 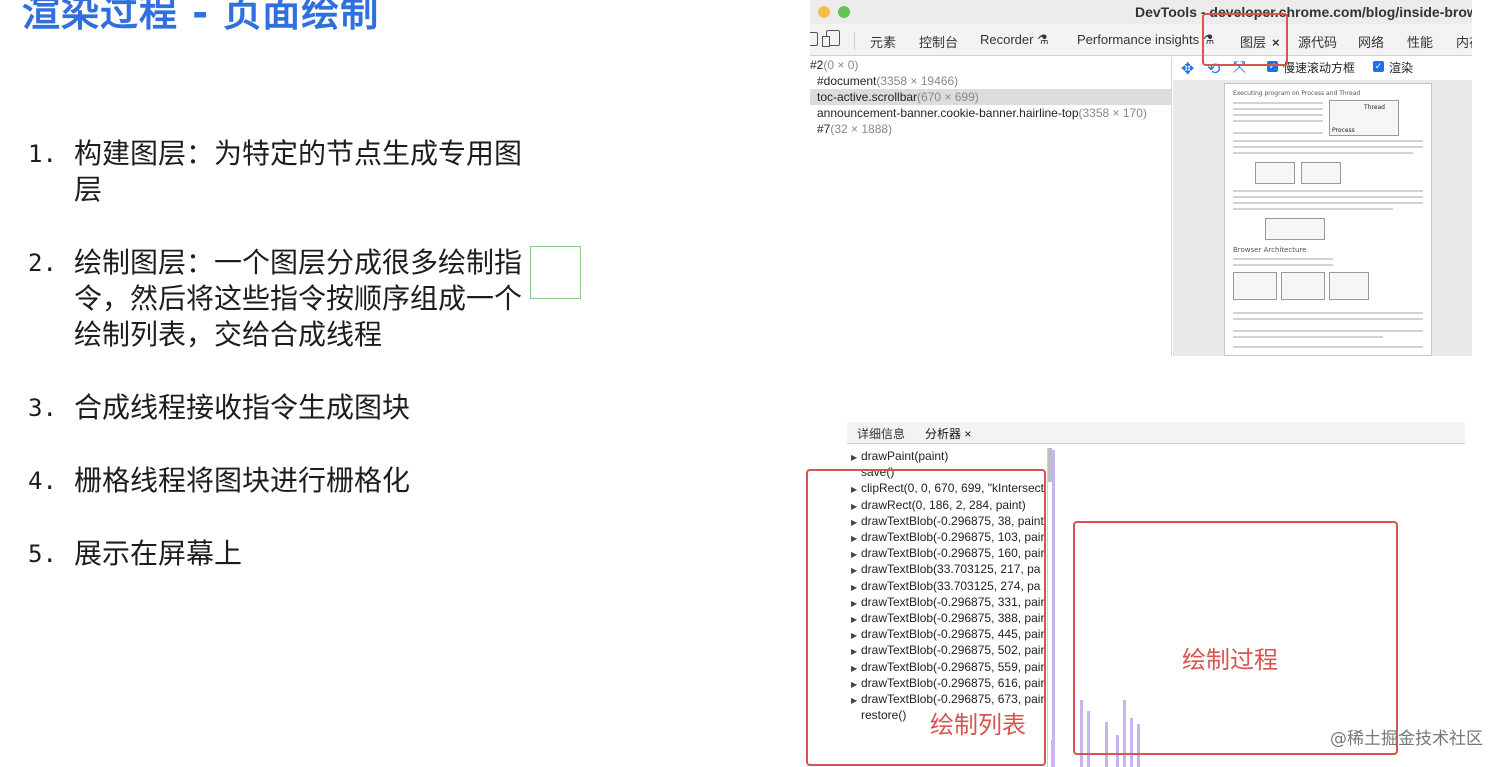 I want to click on step-text: 绘制图层：一个图层分成很多绘制指, so click(x=298, y=262).